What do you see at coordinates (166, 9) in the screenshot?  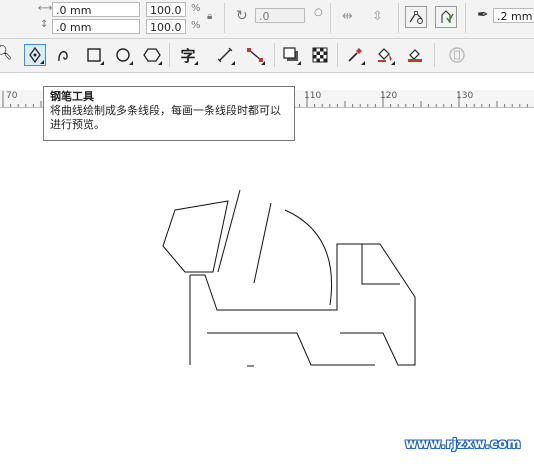 I see `scale-x-field: 100.0` at bounding box center [166, 9].